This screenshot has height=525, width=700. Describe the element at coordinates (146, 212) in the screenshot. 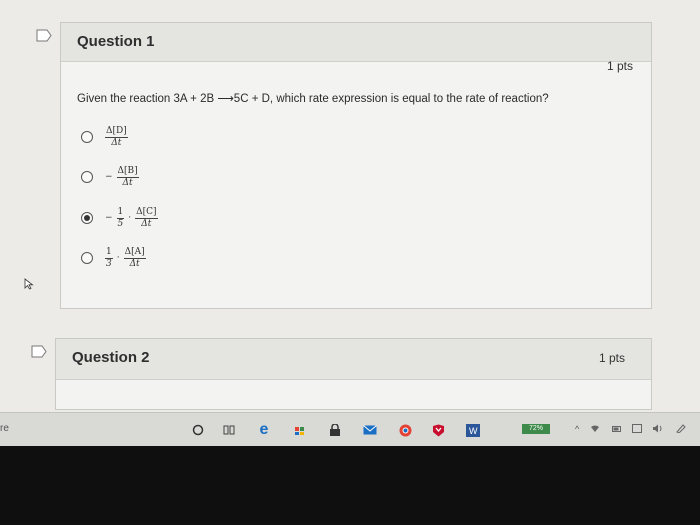

I see `fraction-numerator: Δ[C]` at that location.